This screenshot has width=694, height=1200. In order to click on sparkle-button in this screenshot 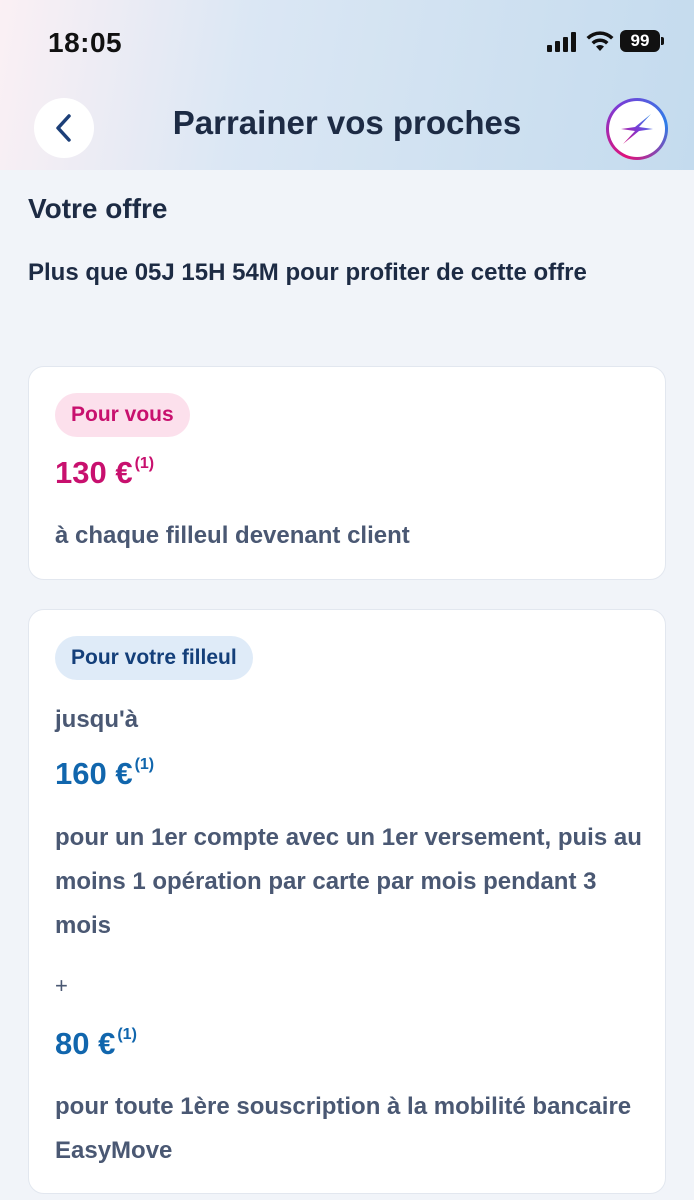, I will do `click(637, 129)`.